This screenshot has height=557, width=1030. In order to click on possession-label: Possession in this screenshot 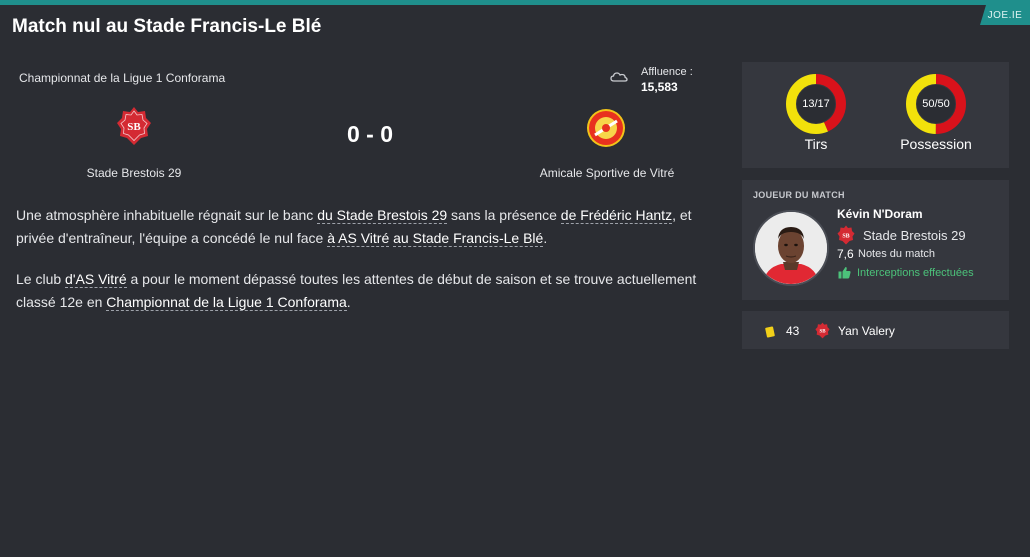, I will do `click(936, 144)`.